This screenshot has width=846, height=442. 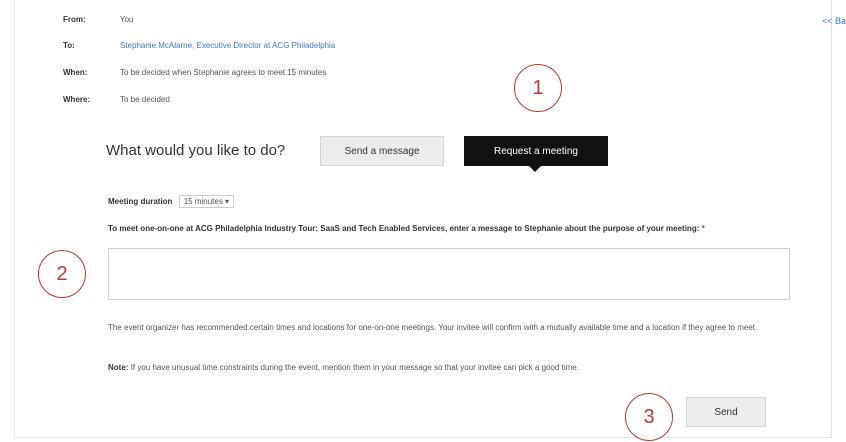 I want to click on meeting-duration-select: 15 minutes ▾, so click(x=206, y=201).